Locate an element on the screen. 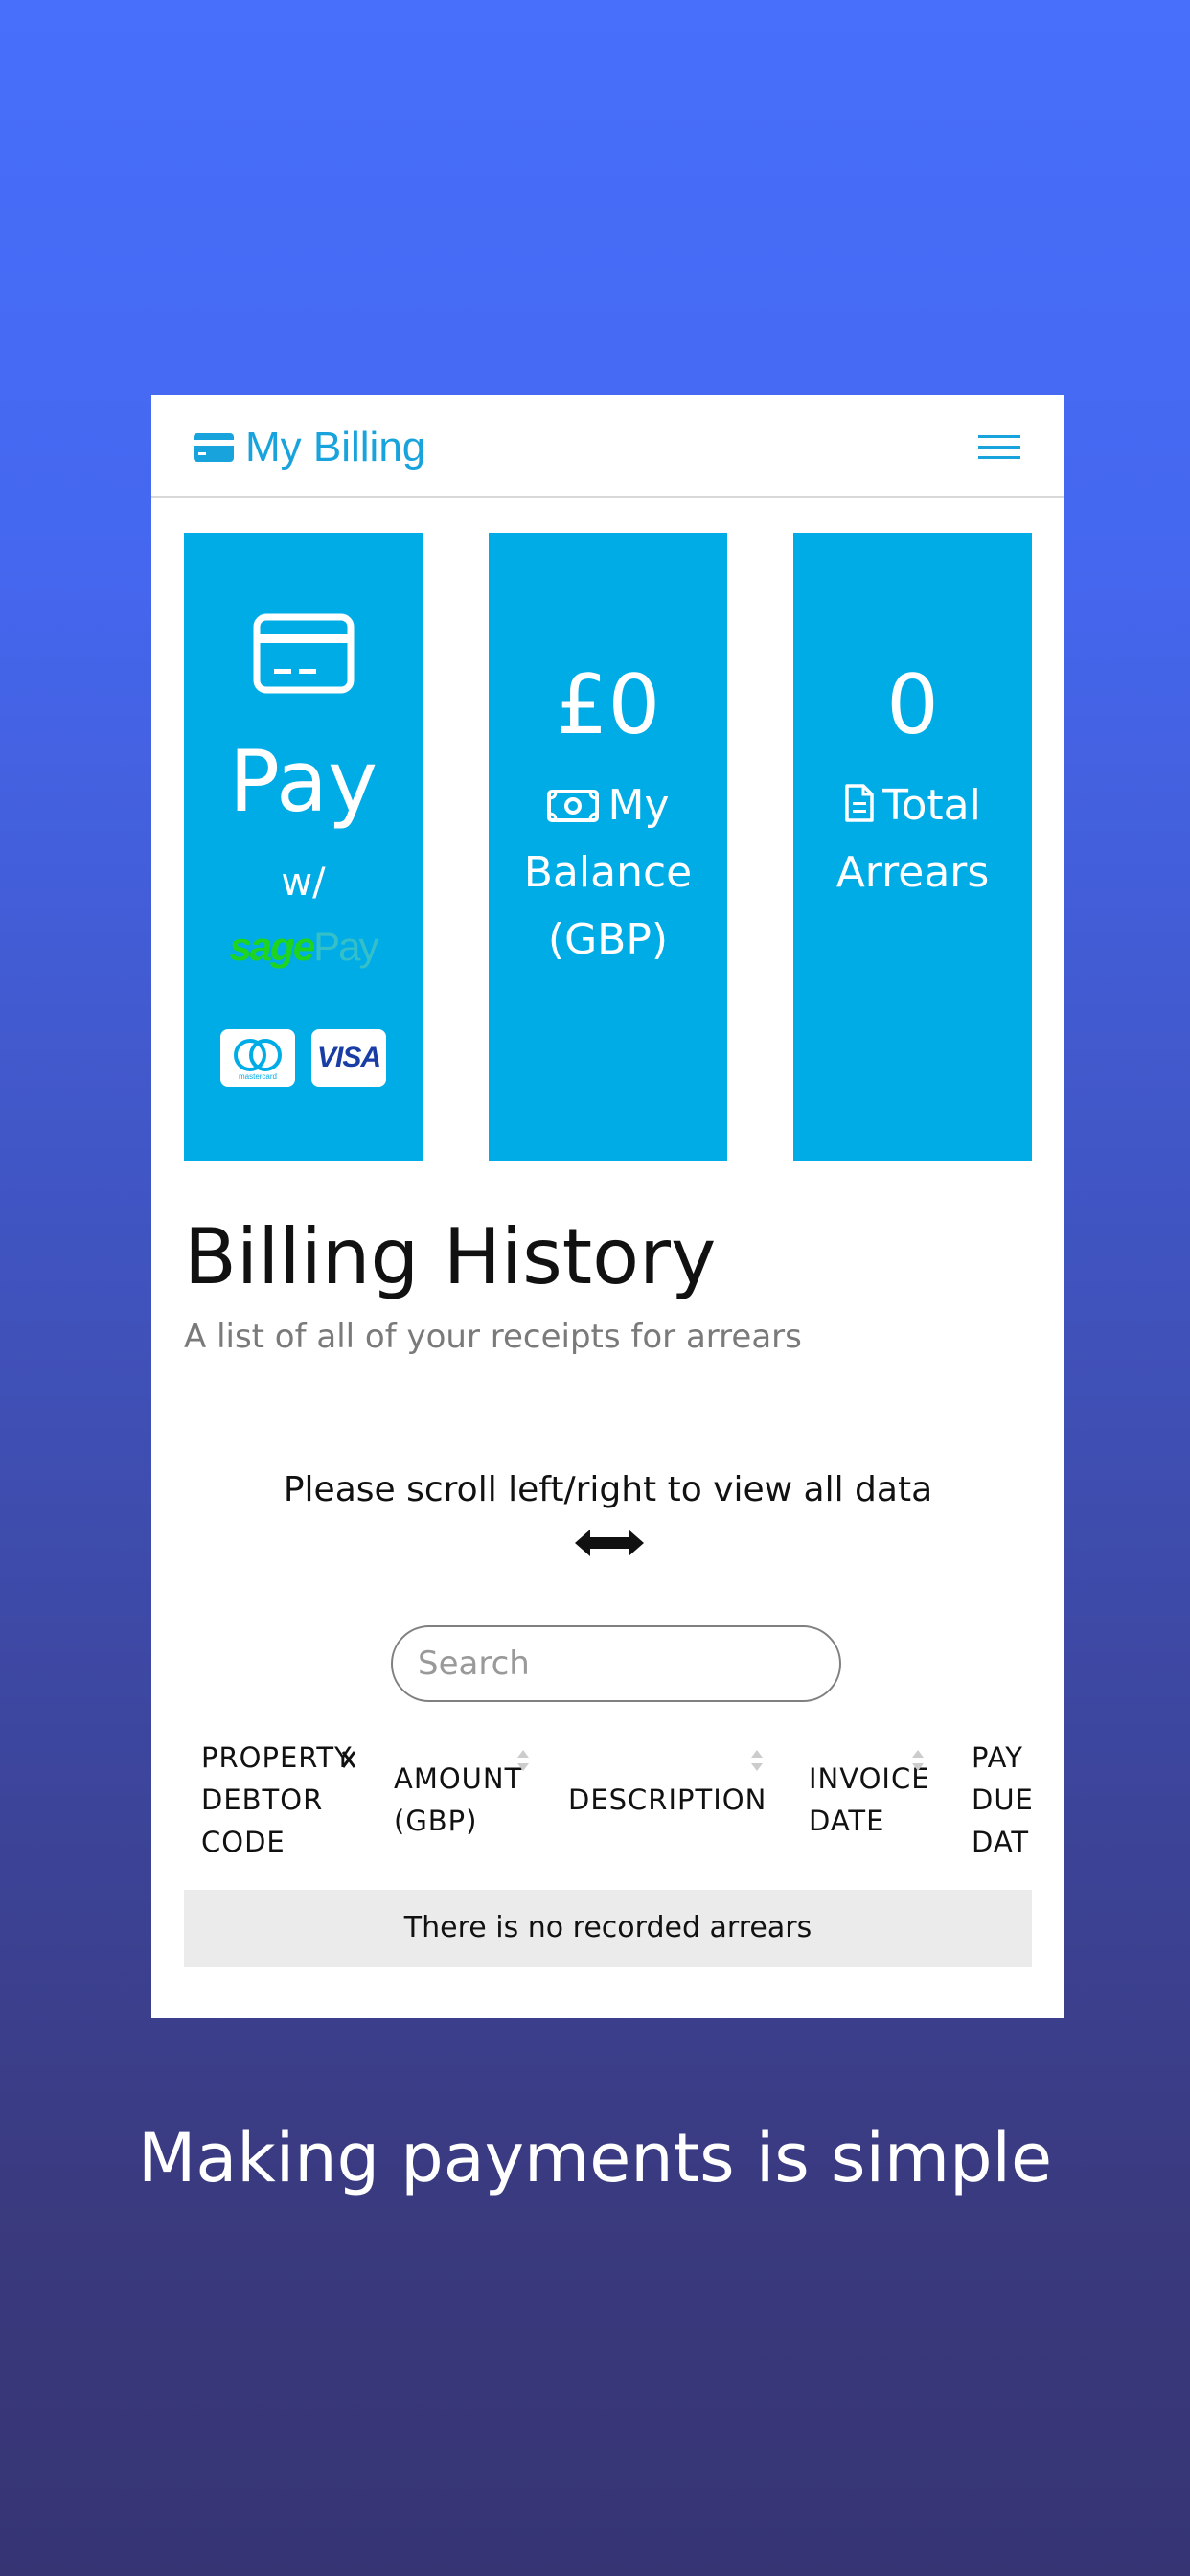 The image size is (1190, 2576). mastercard-wordmark: mastercard is located at coordinates (258, 1076).